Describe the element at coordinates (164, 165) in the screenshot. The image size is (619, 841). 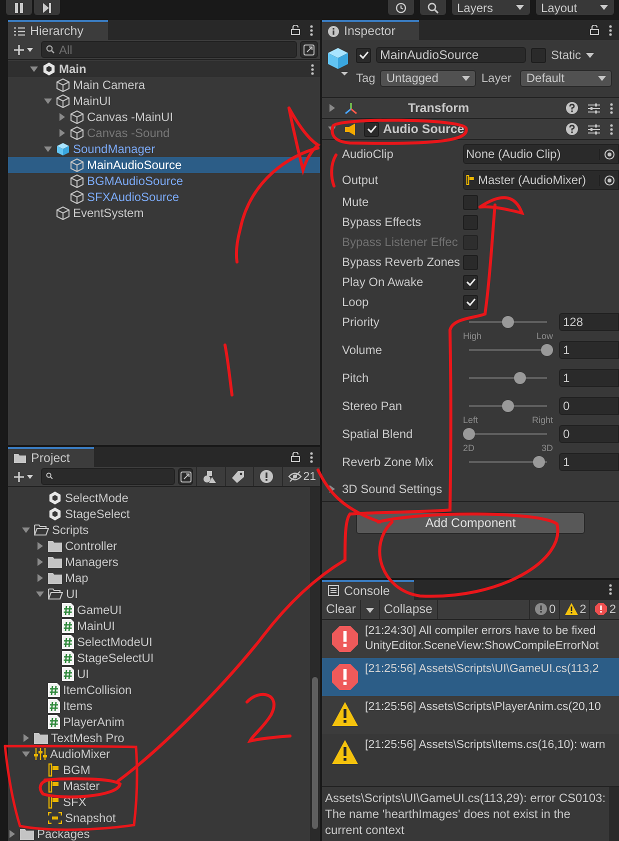
I see `hierarchy-item: MainAudioSource` at that location.